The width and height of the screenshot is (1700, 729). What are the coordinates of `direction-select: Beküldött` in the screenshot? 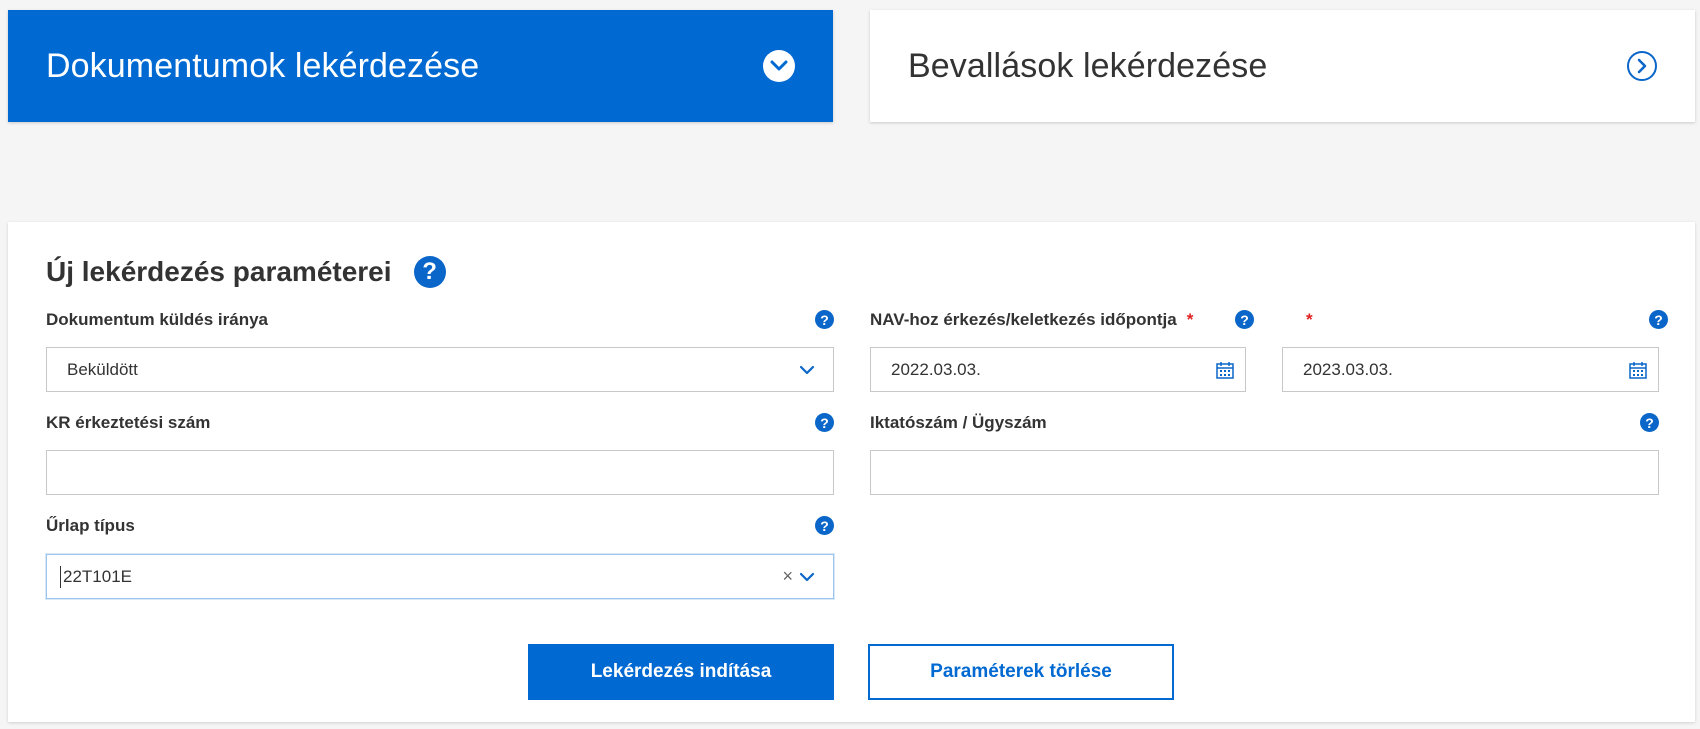 It's located at (440, 369).